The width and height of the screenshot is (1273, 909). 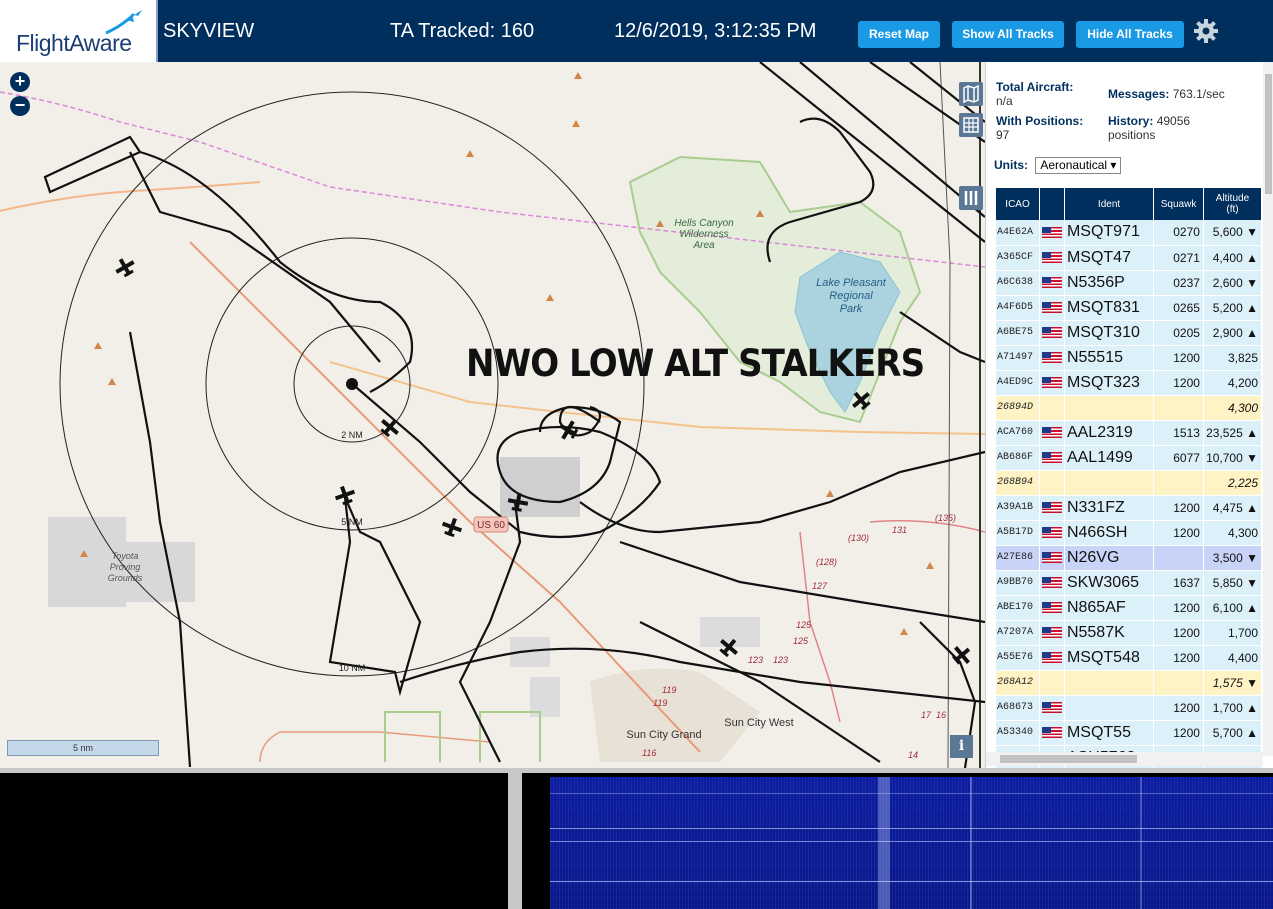 I want to click on columns-icon, so click(x=971, y=198).